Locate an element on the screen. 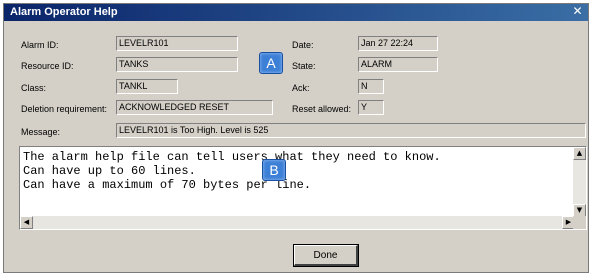 Image resolution: width=592 pixels, height=277 pixels. deletion-requirement-field: ACKNOWLEDGED RESET is located at coordinates (194, 107).